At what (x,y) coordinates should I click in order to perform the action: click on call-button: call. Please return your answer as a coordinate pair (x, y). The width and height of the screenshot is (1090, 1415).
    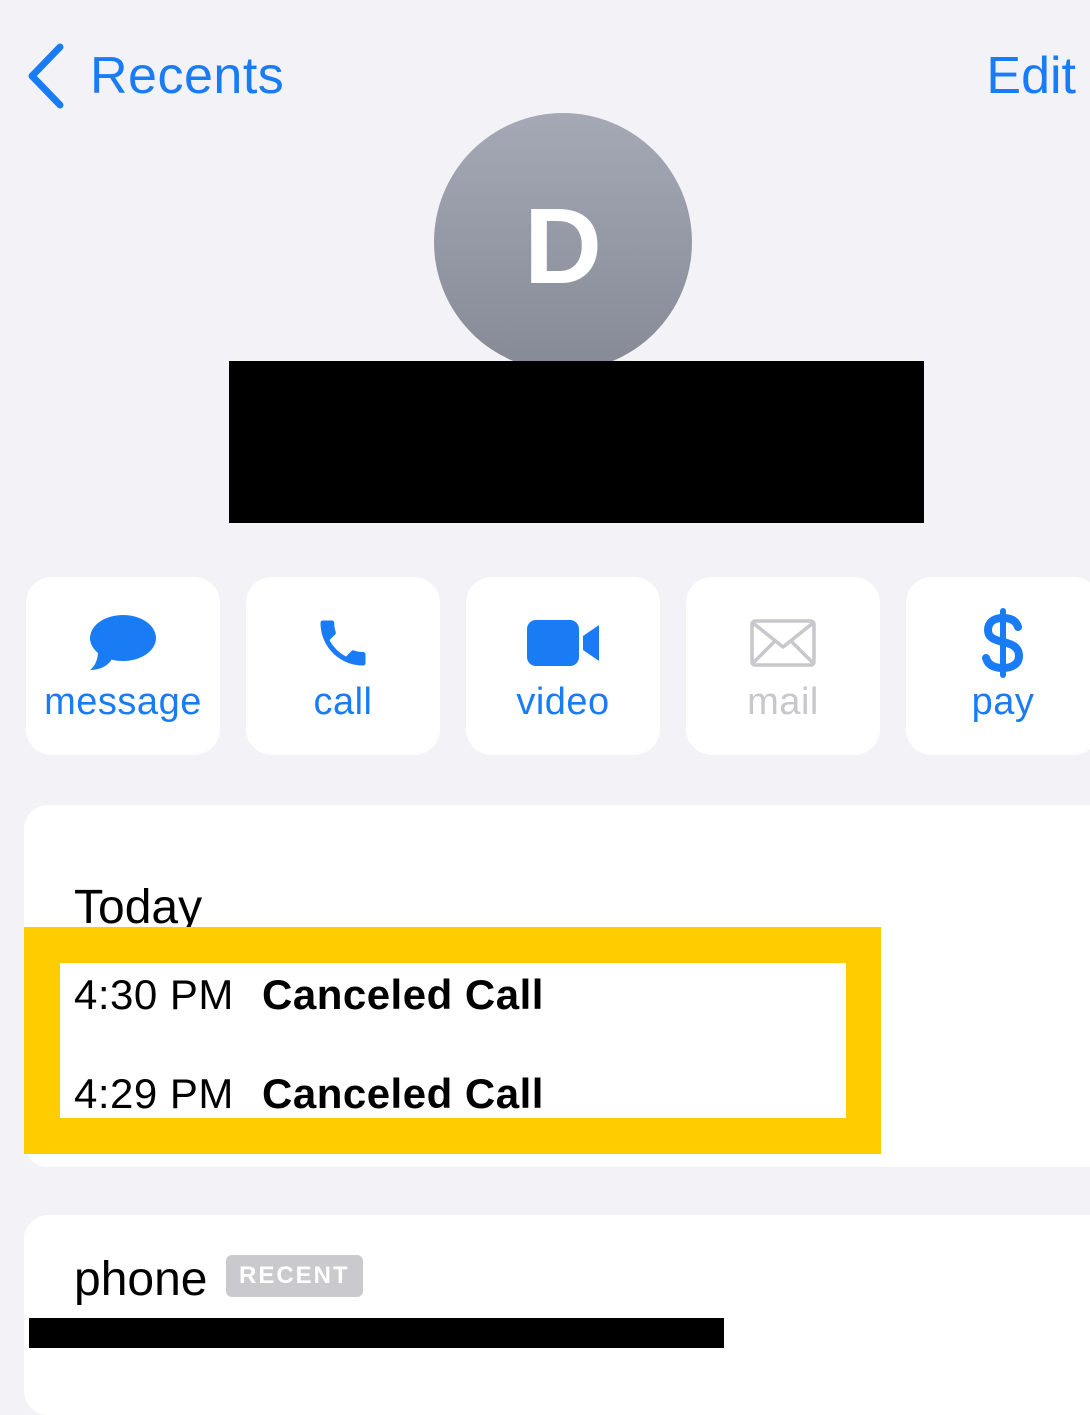
    Looking at the image, I should click on (343, 666).